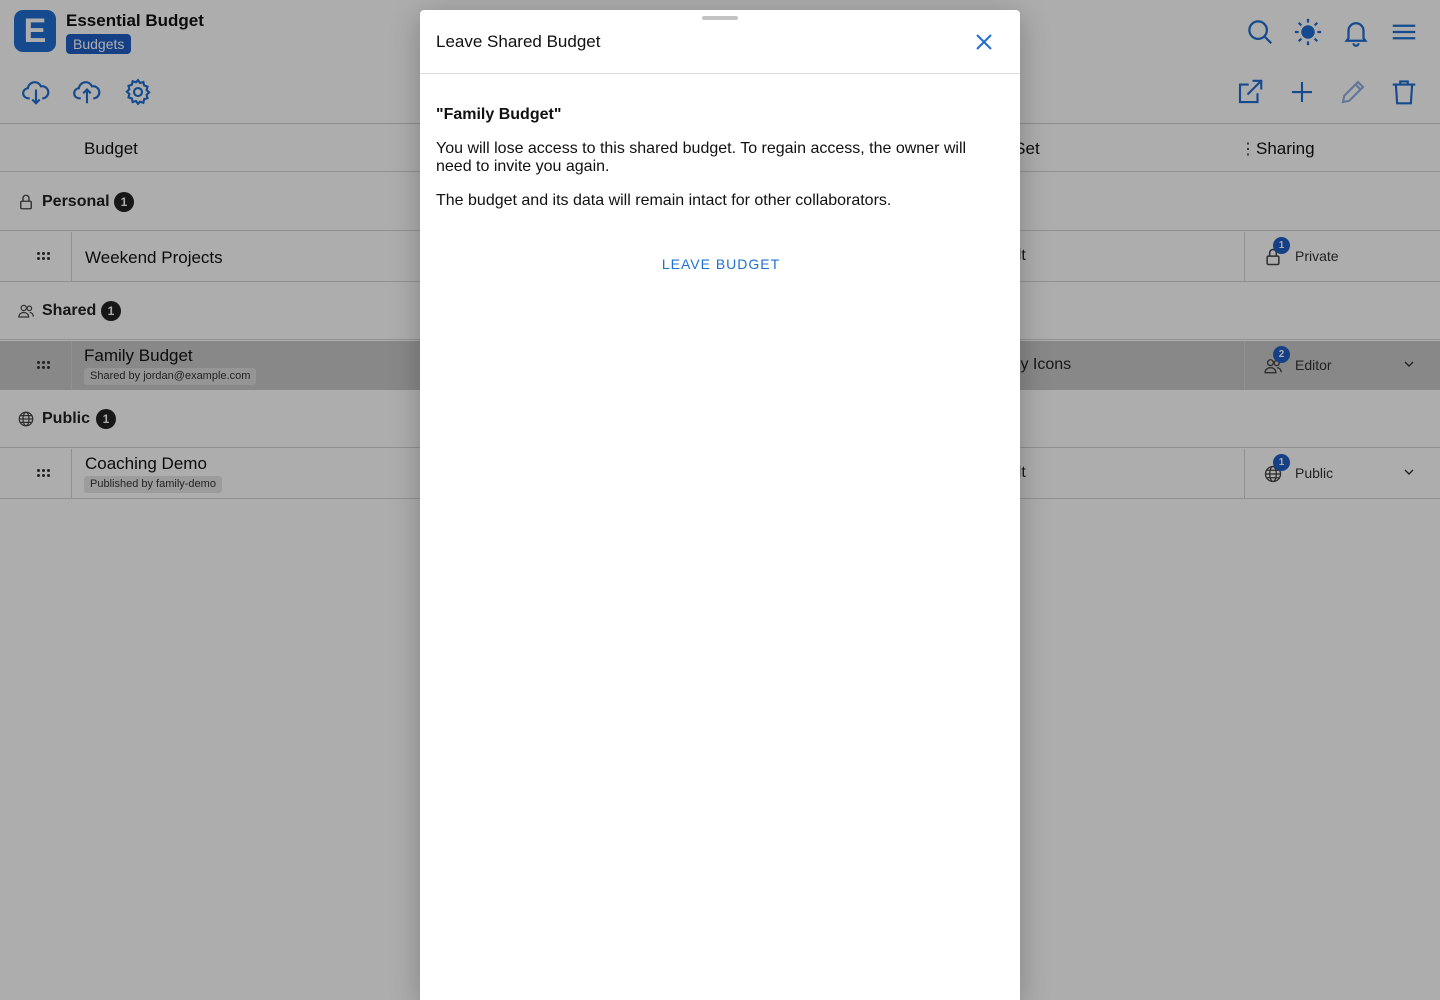 This screenshot has height=1000, width=1440. I want to click on dialog-title: Leave Shared Budget, so click(518, 41).